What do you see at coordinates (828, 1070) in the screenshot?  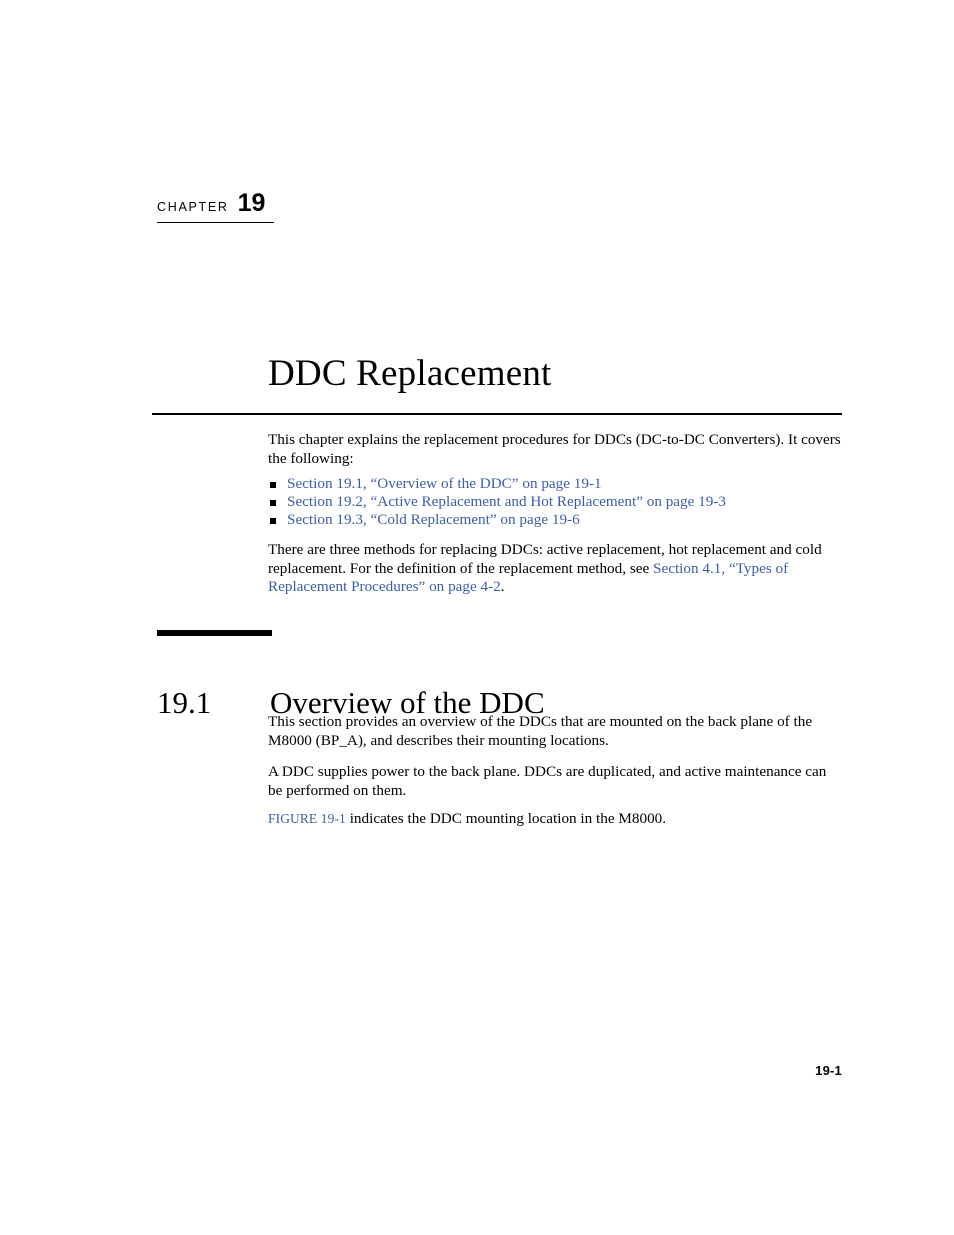 I see `page-number-footer: 19-1` at bounding box center [828, 1070].